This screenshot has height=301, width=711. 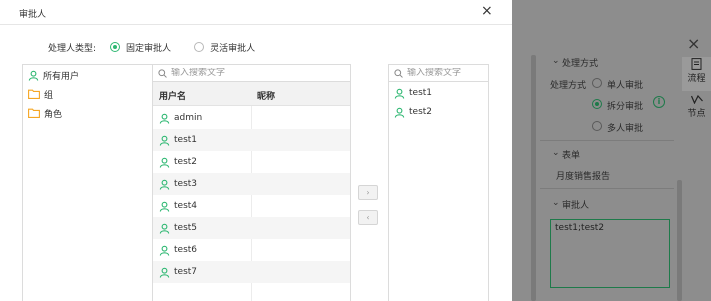 I want to click on selected-search-input, so click(x=442, y=73).